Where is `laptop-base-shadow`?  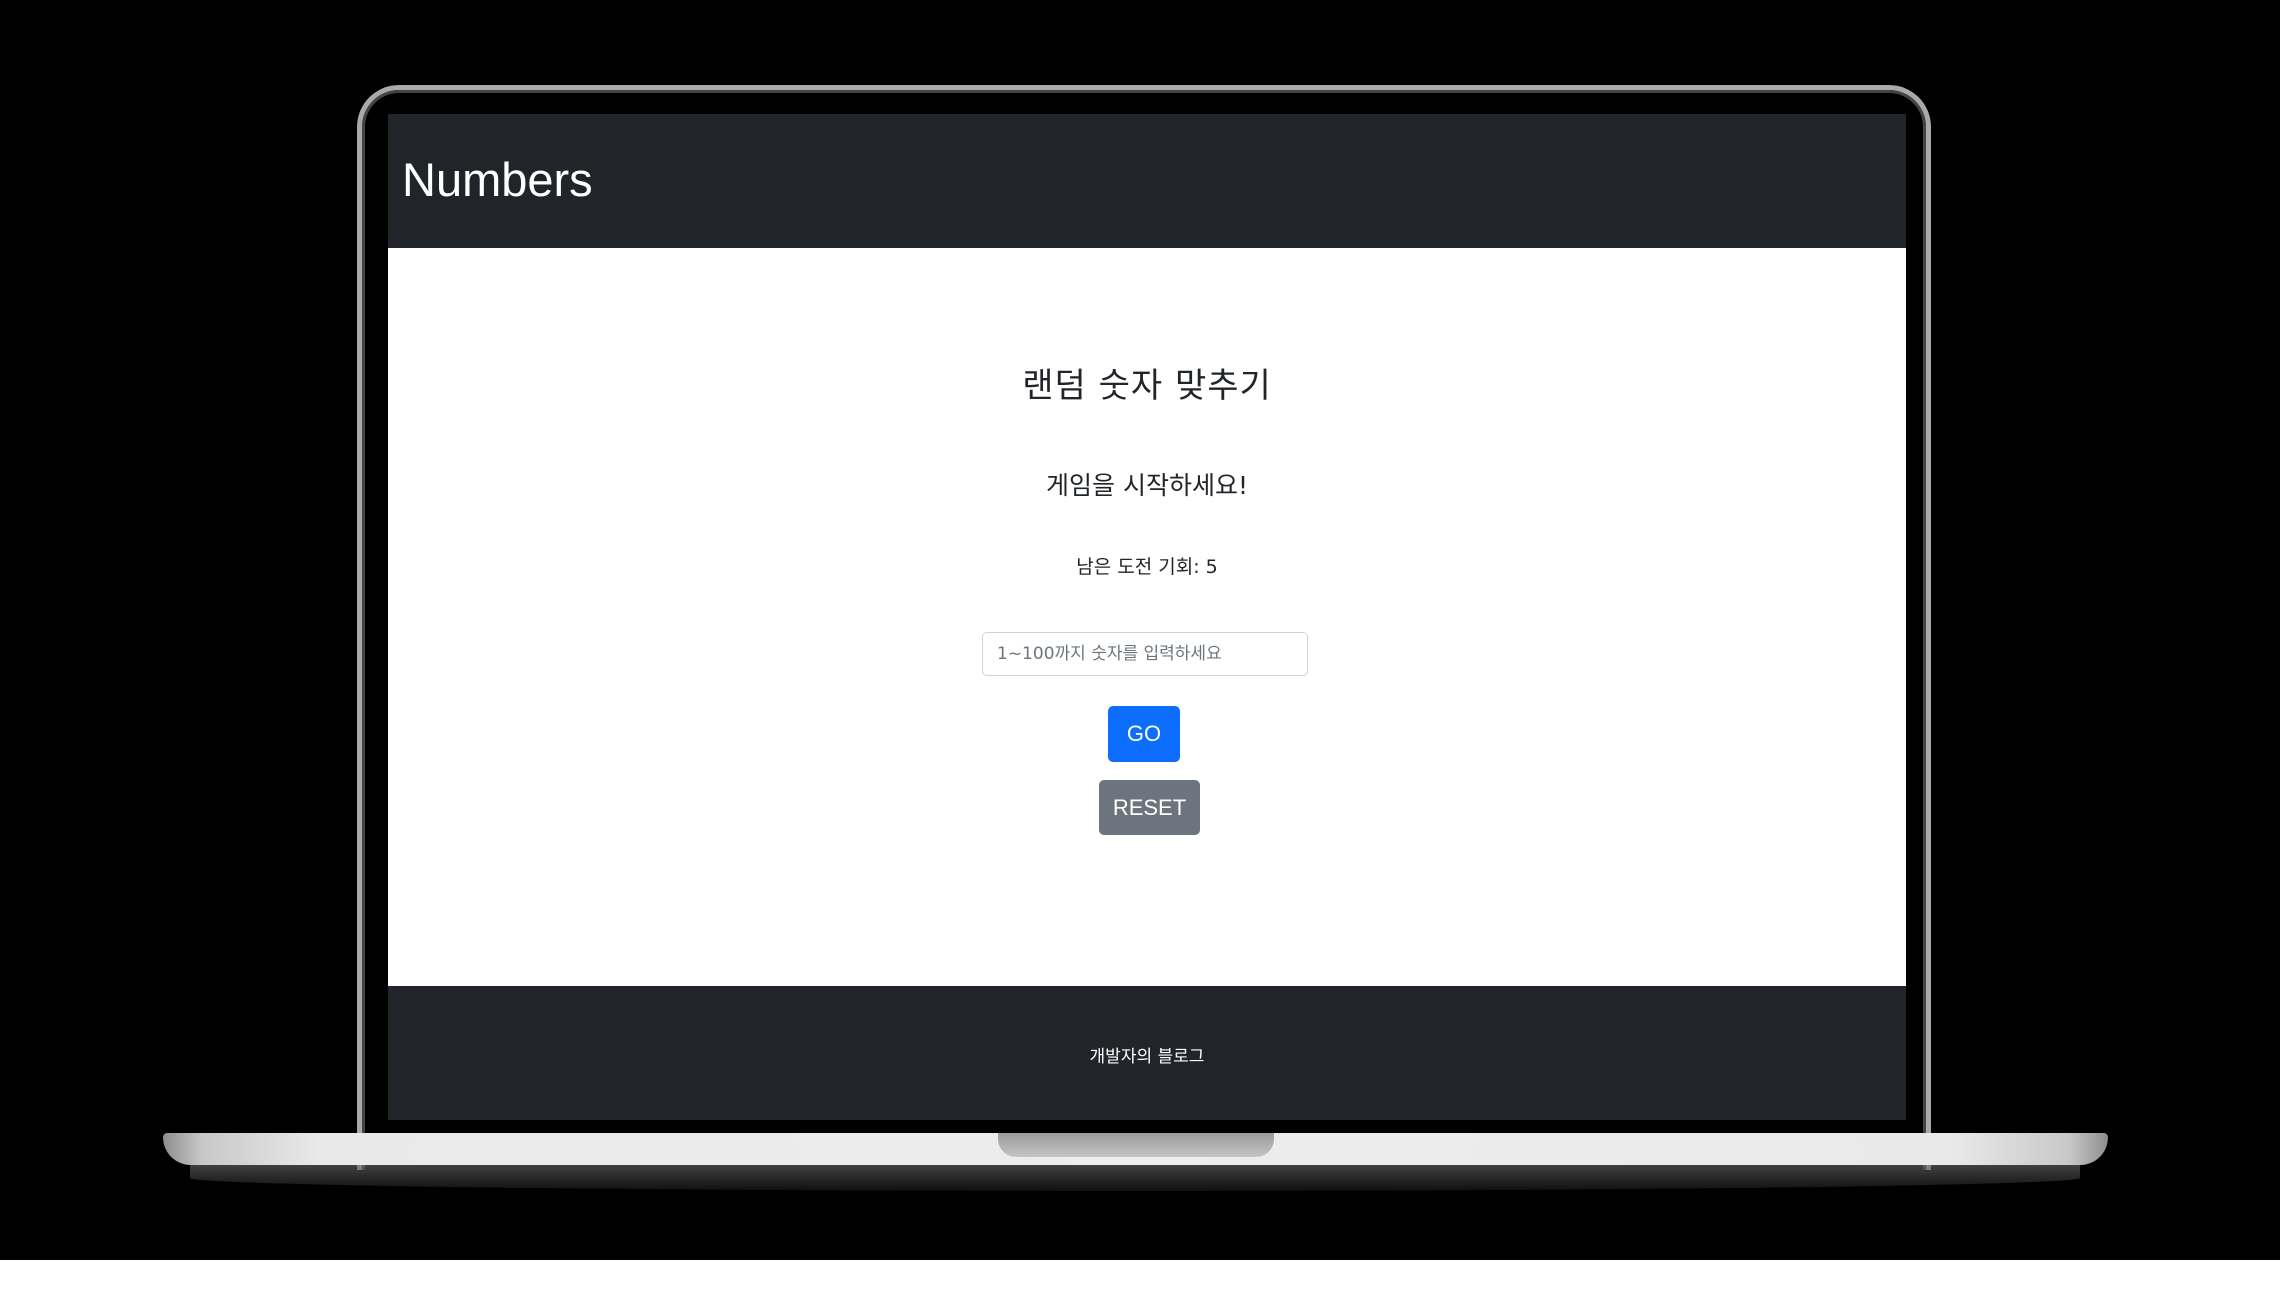
laptop-base-shadow is located at coordinates (1135, 1178).